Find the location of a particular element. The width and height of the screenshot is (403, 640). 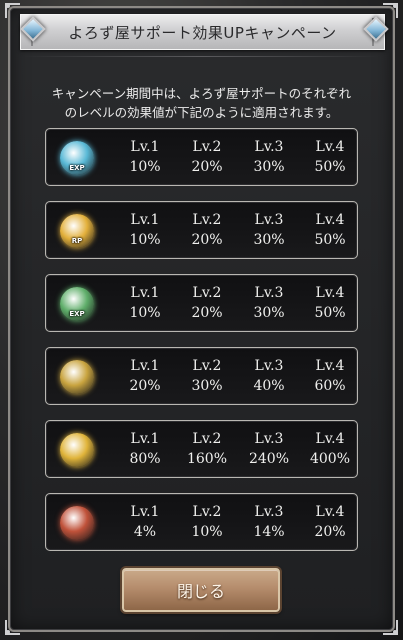

dialog-title: よろず屋サポート効果UPキャンペーン is located at coordinates (202, 32).